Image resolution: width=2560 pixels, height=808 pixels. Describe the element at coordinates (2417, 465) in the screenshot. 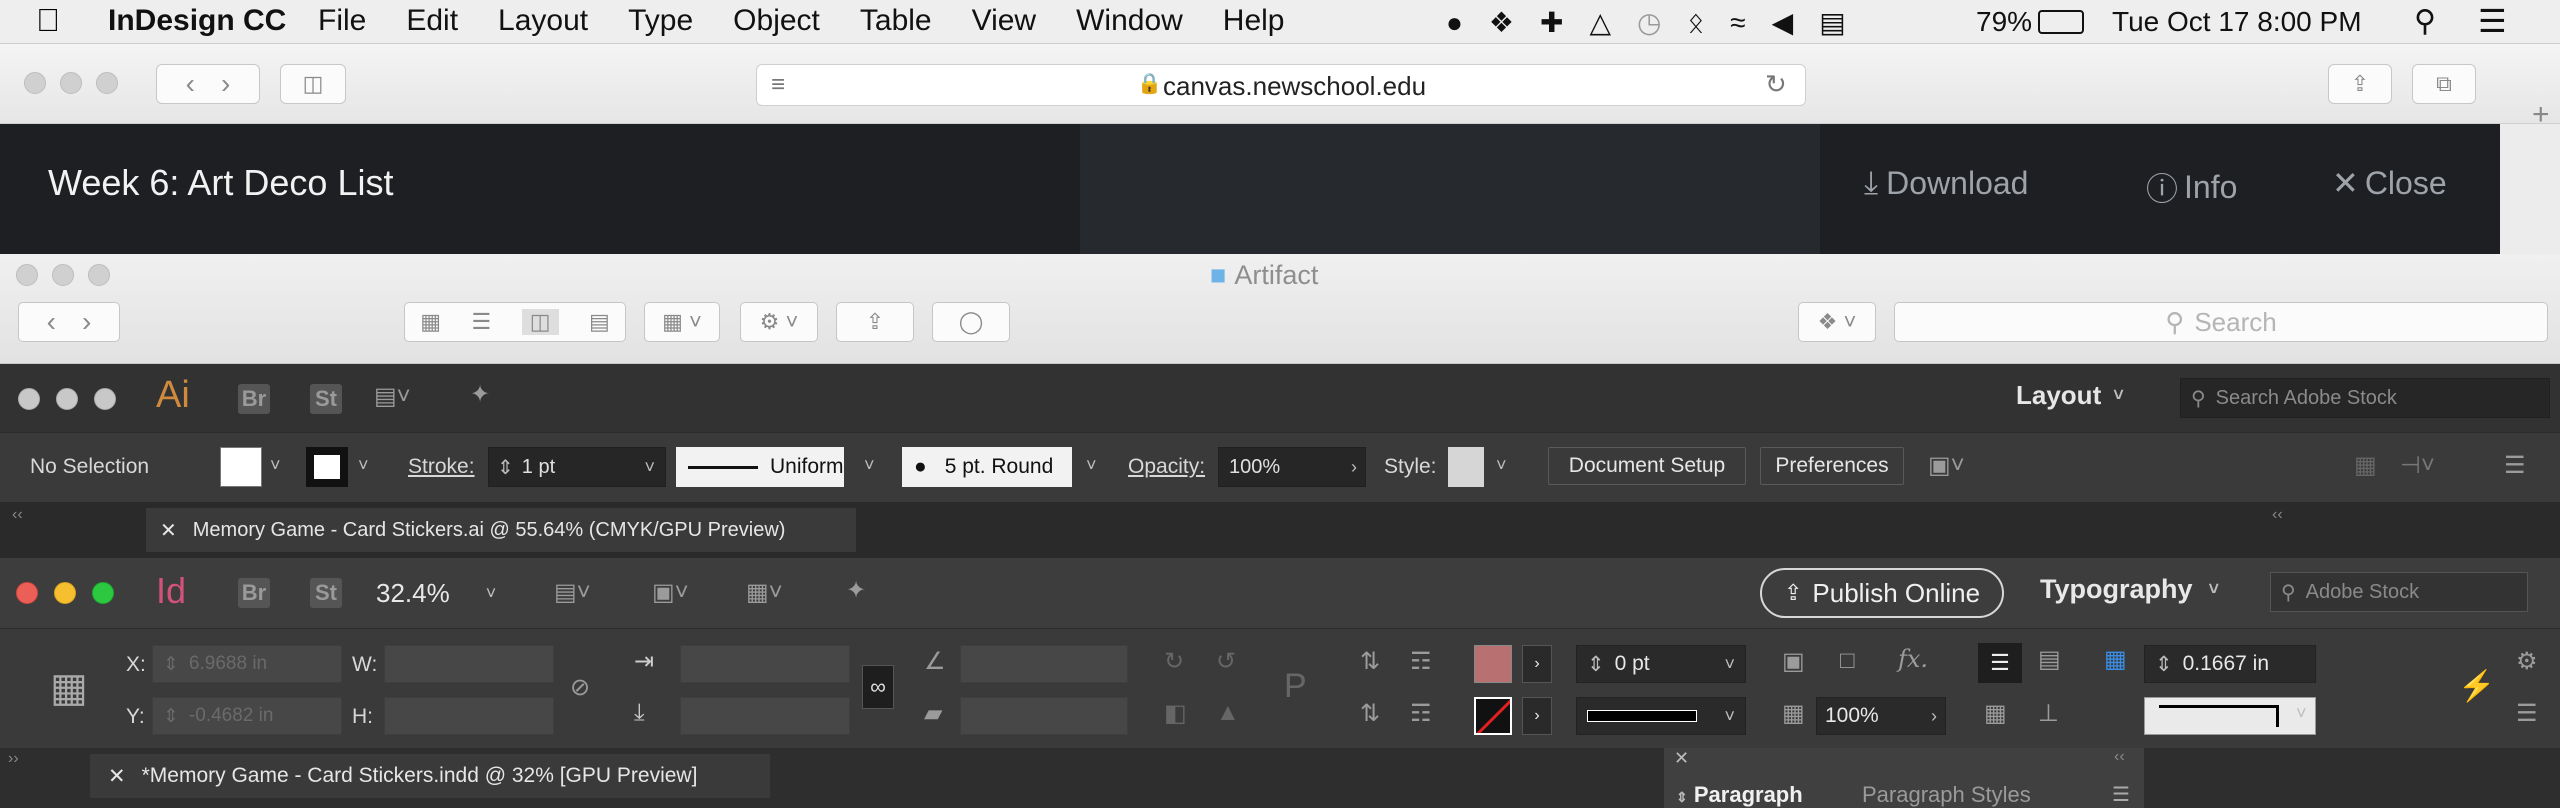

I see `distribute-icon: ⊣˅` at that location.